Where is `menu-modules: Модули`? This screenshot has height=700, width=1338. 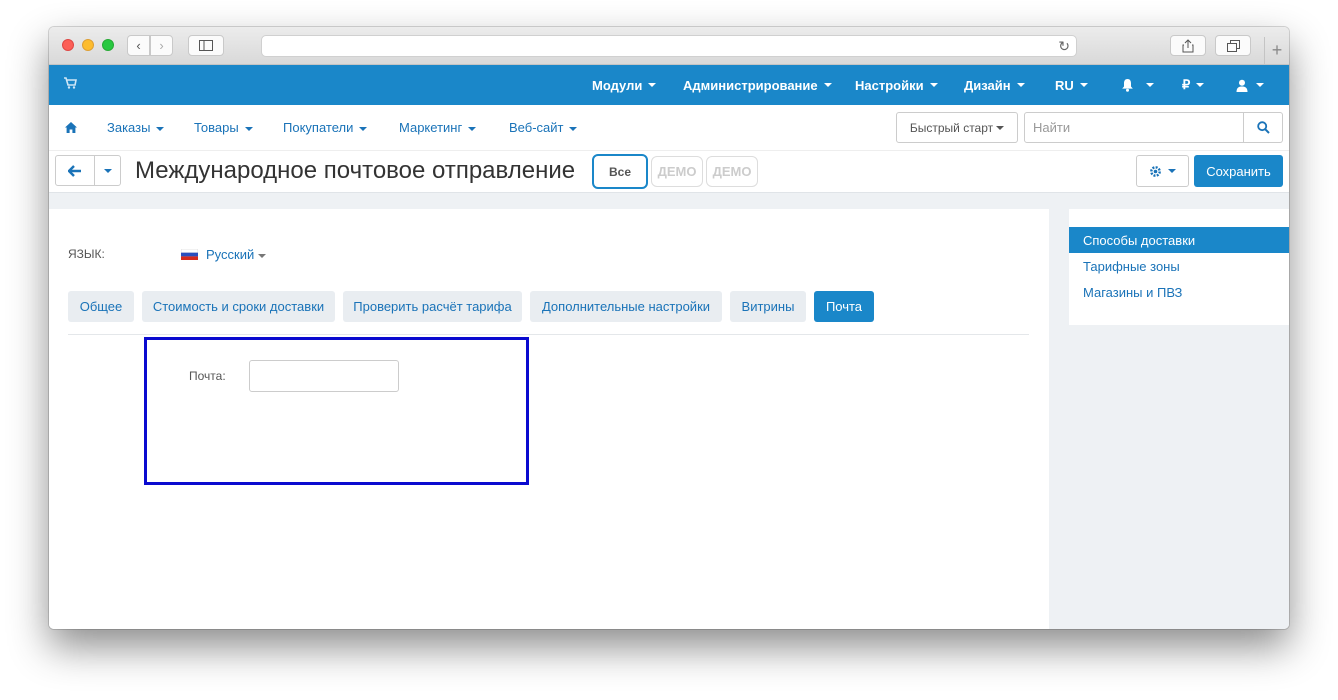
menu-modules: Модули is located at coordinates (624, 85).